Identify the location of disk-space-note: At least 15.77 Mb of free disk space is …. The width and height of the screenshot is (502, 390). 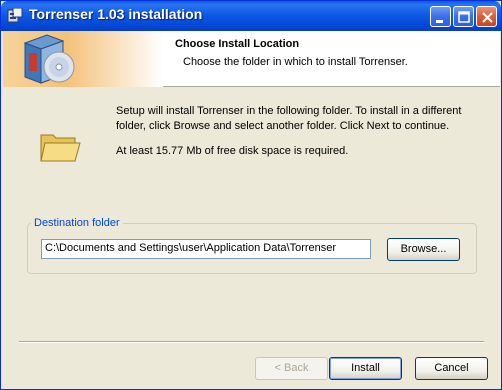
(232, 151).